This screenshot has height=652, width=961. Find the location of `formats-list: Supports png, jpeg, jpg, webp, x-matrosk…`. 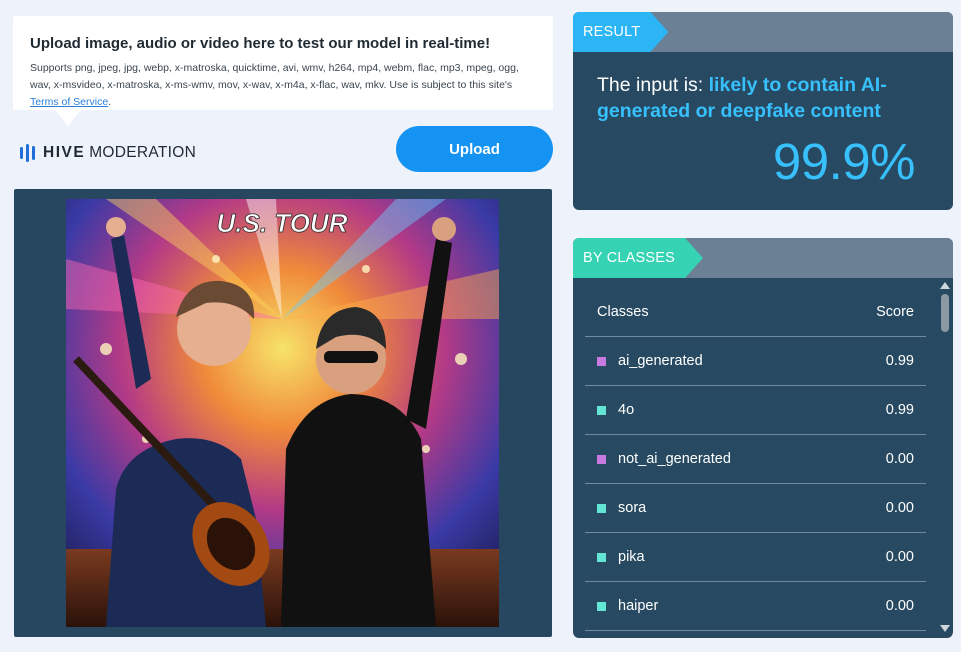

formats-list: Supports png, jpeg, jpg, webp, x-matrosk… is located at coordinates (274, 76).